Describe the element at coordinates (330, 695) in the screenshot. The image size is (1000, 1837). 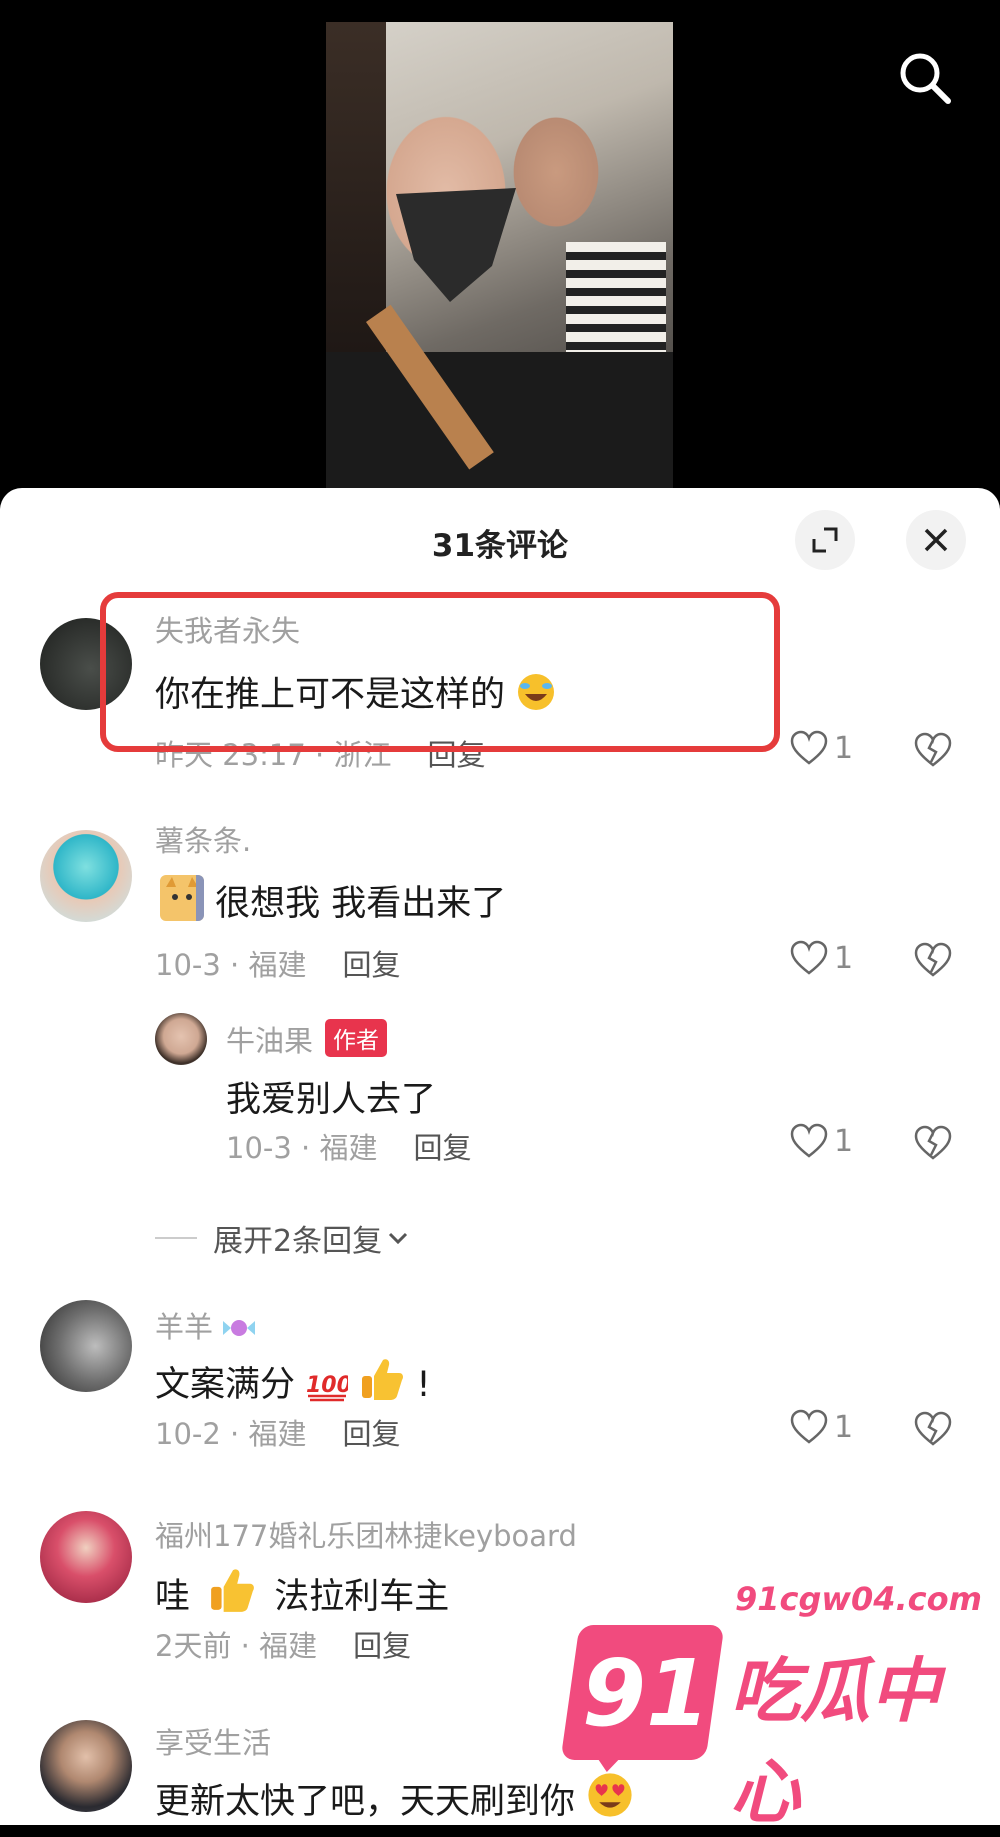
I see `comment-text-body: 你在推上可不是这样的` at that location.